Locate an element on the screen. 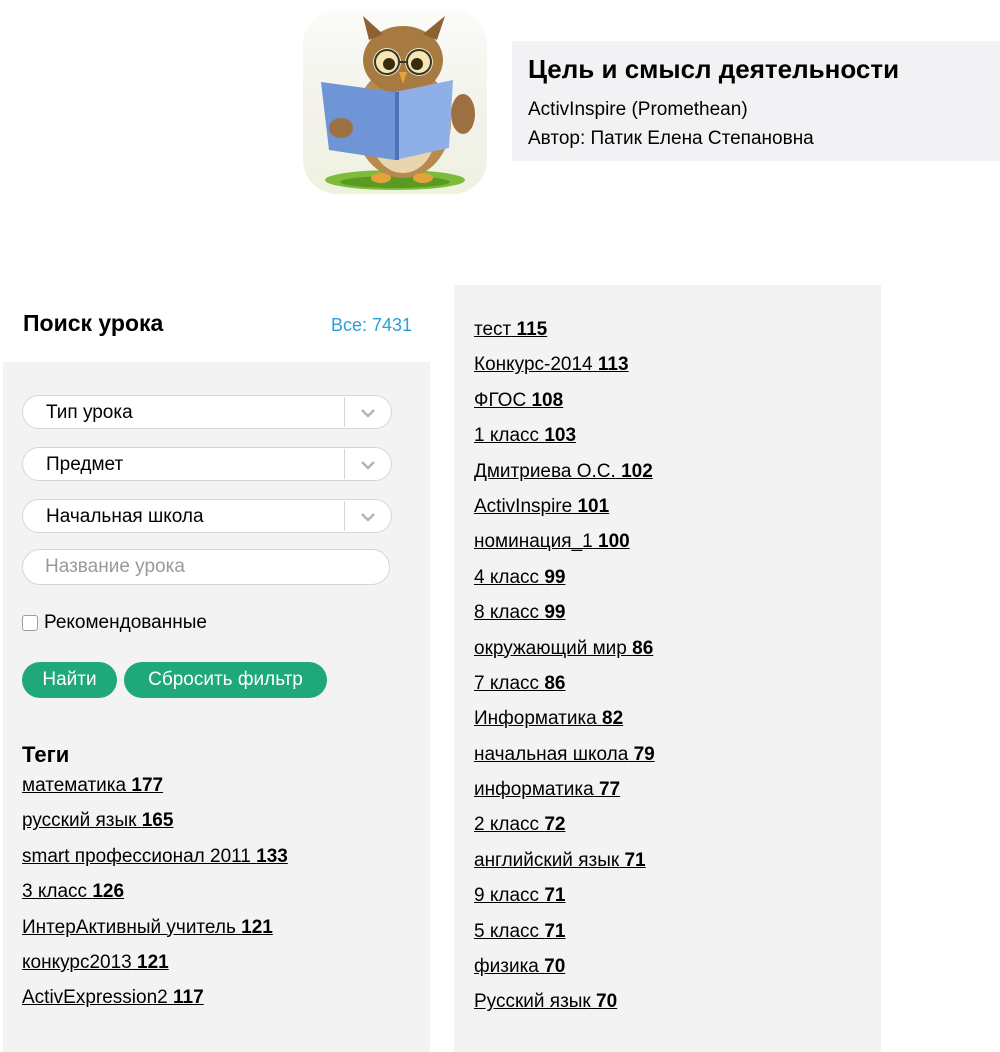 The image size is (1000, 1052). tag-link: 2 класс 72 is located at coordinates (564, 832).